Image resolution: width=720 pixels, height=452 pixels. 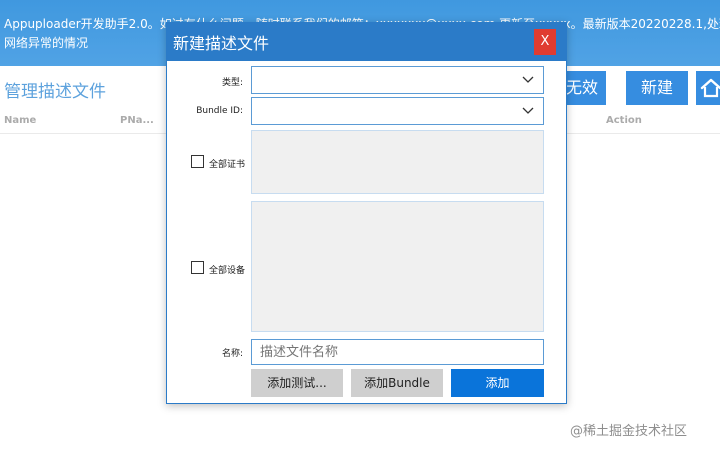 I want to click on add-bundle-button: 添加Bundle, so click(x=397, y=383).